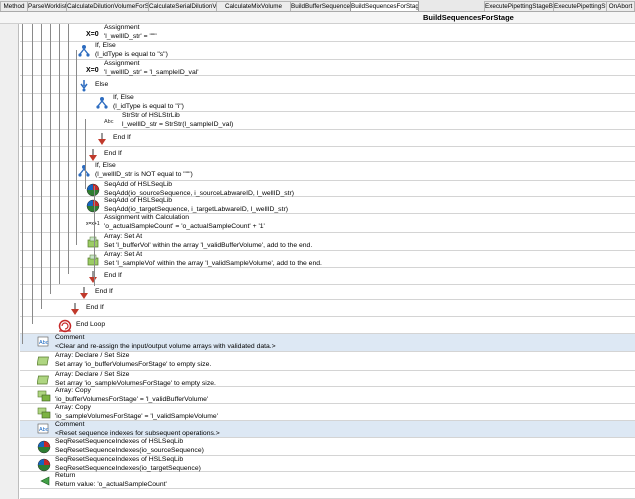  Describe the element at coordinates (93, 224) in the screenshot. I see `calculation-icon: x=x+1` at that location.